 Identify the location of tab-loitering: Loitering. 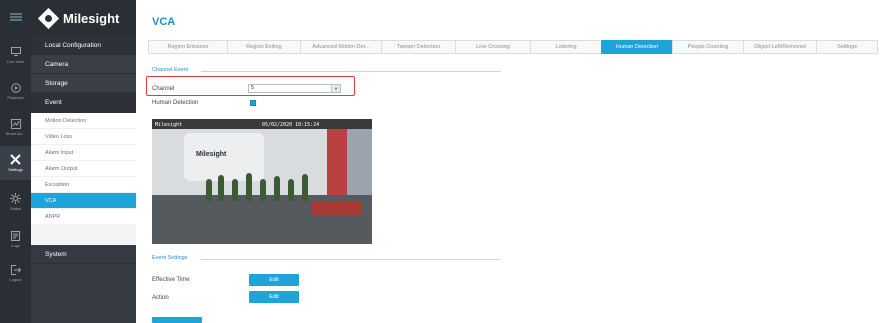
(565, 47).